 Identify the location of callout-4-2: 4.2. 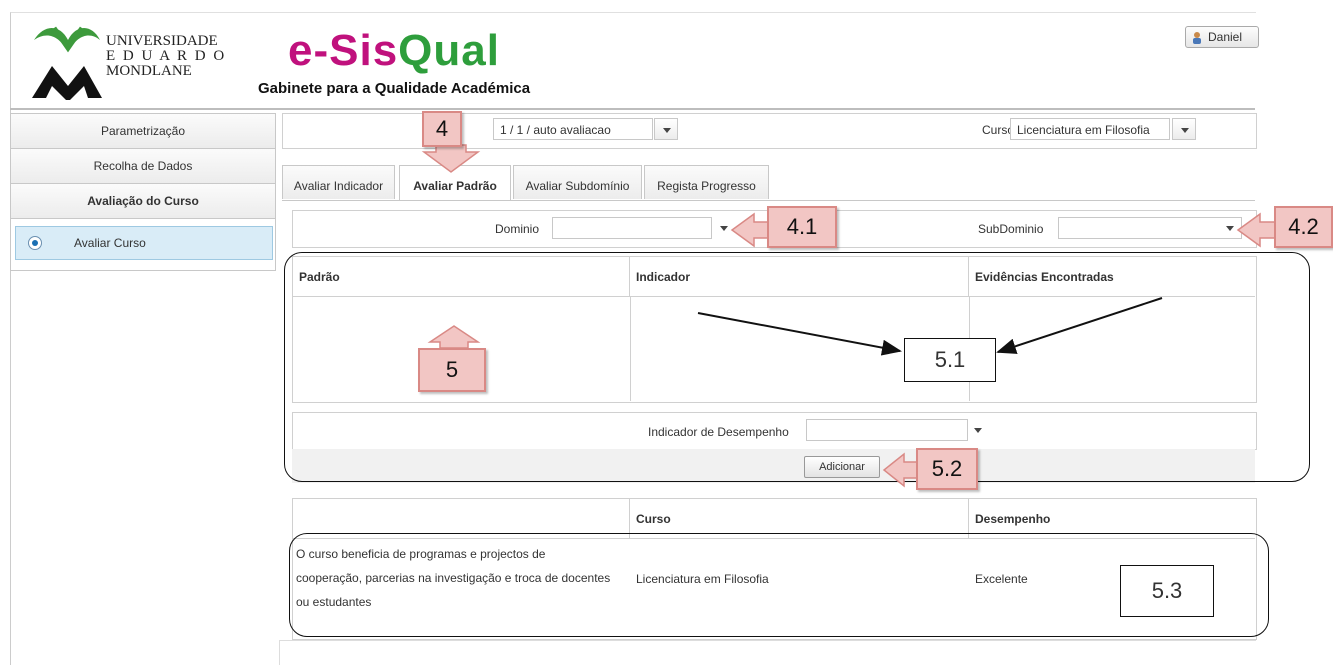
(1303, 227).